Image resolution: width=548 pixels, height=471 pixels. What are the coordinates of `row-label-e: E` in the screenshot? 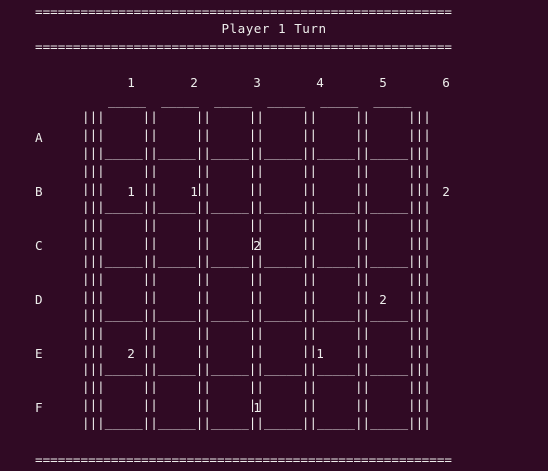 It's located at (39, 353).